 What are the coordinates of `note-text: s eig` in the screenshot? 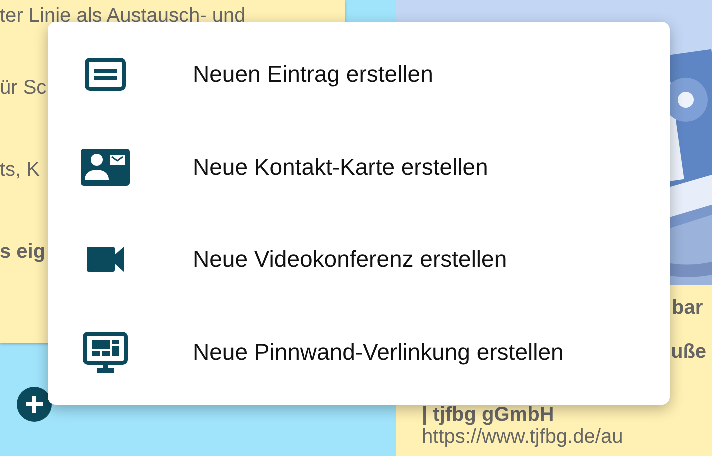 It's located at (23, 252).